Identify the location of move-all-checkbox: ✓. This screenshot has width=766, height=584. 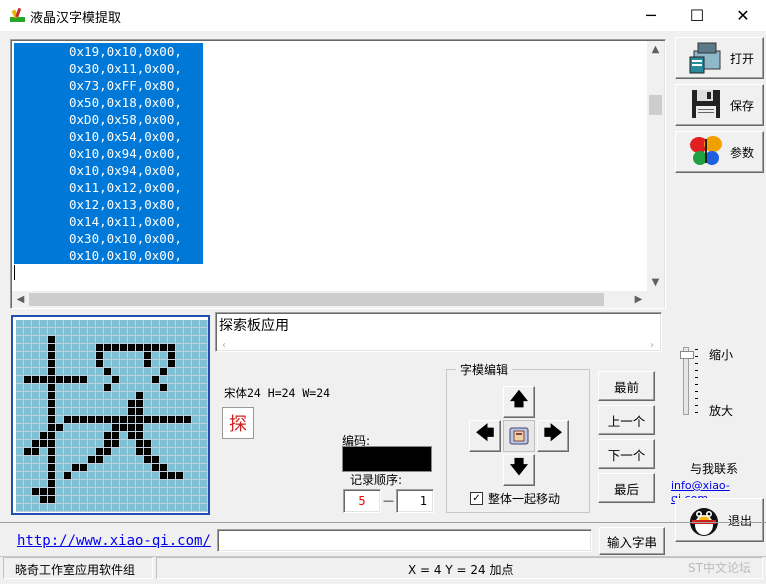
(476, 498).